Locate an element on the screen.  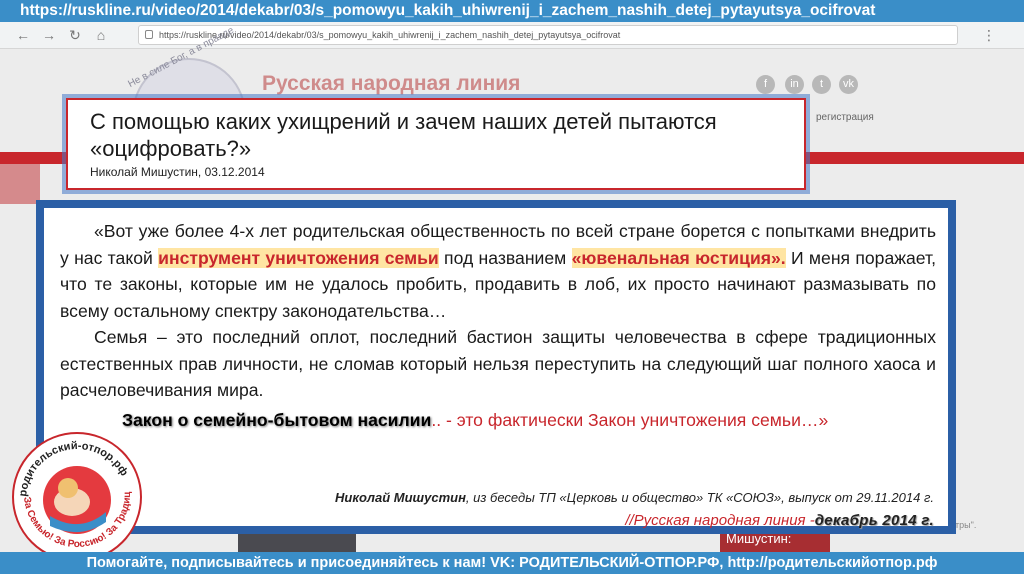
source-date: декабрь 2014 г. is located at coordinates (874, 520).